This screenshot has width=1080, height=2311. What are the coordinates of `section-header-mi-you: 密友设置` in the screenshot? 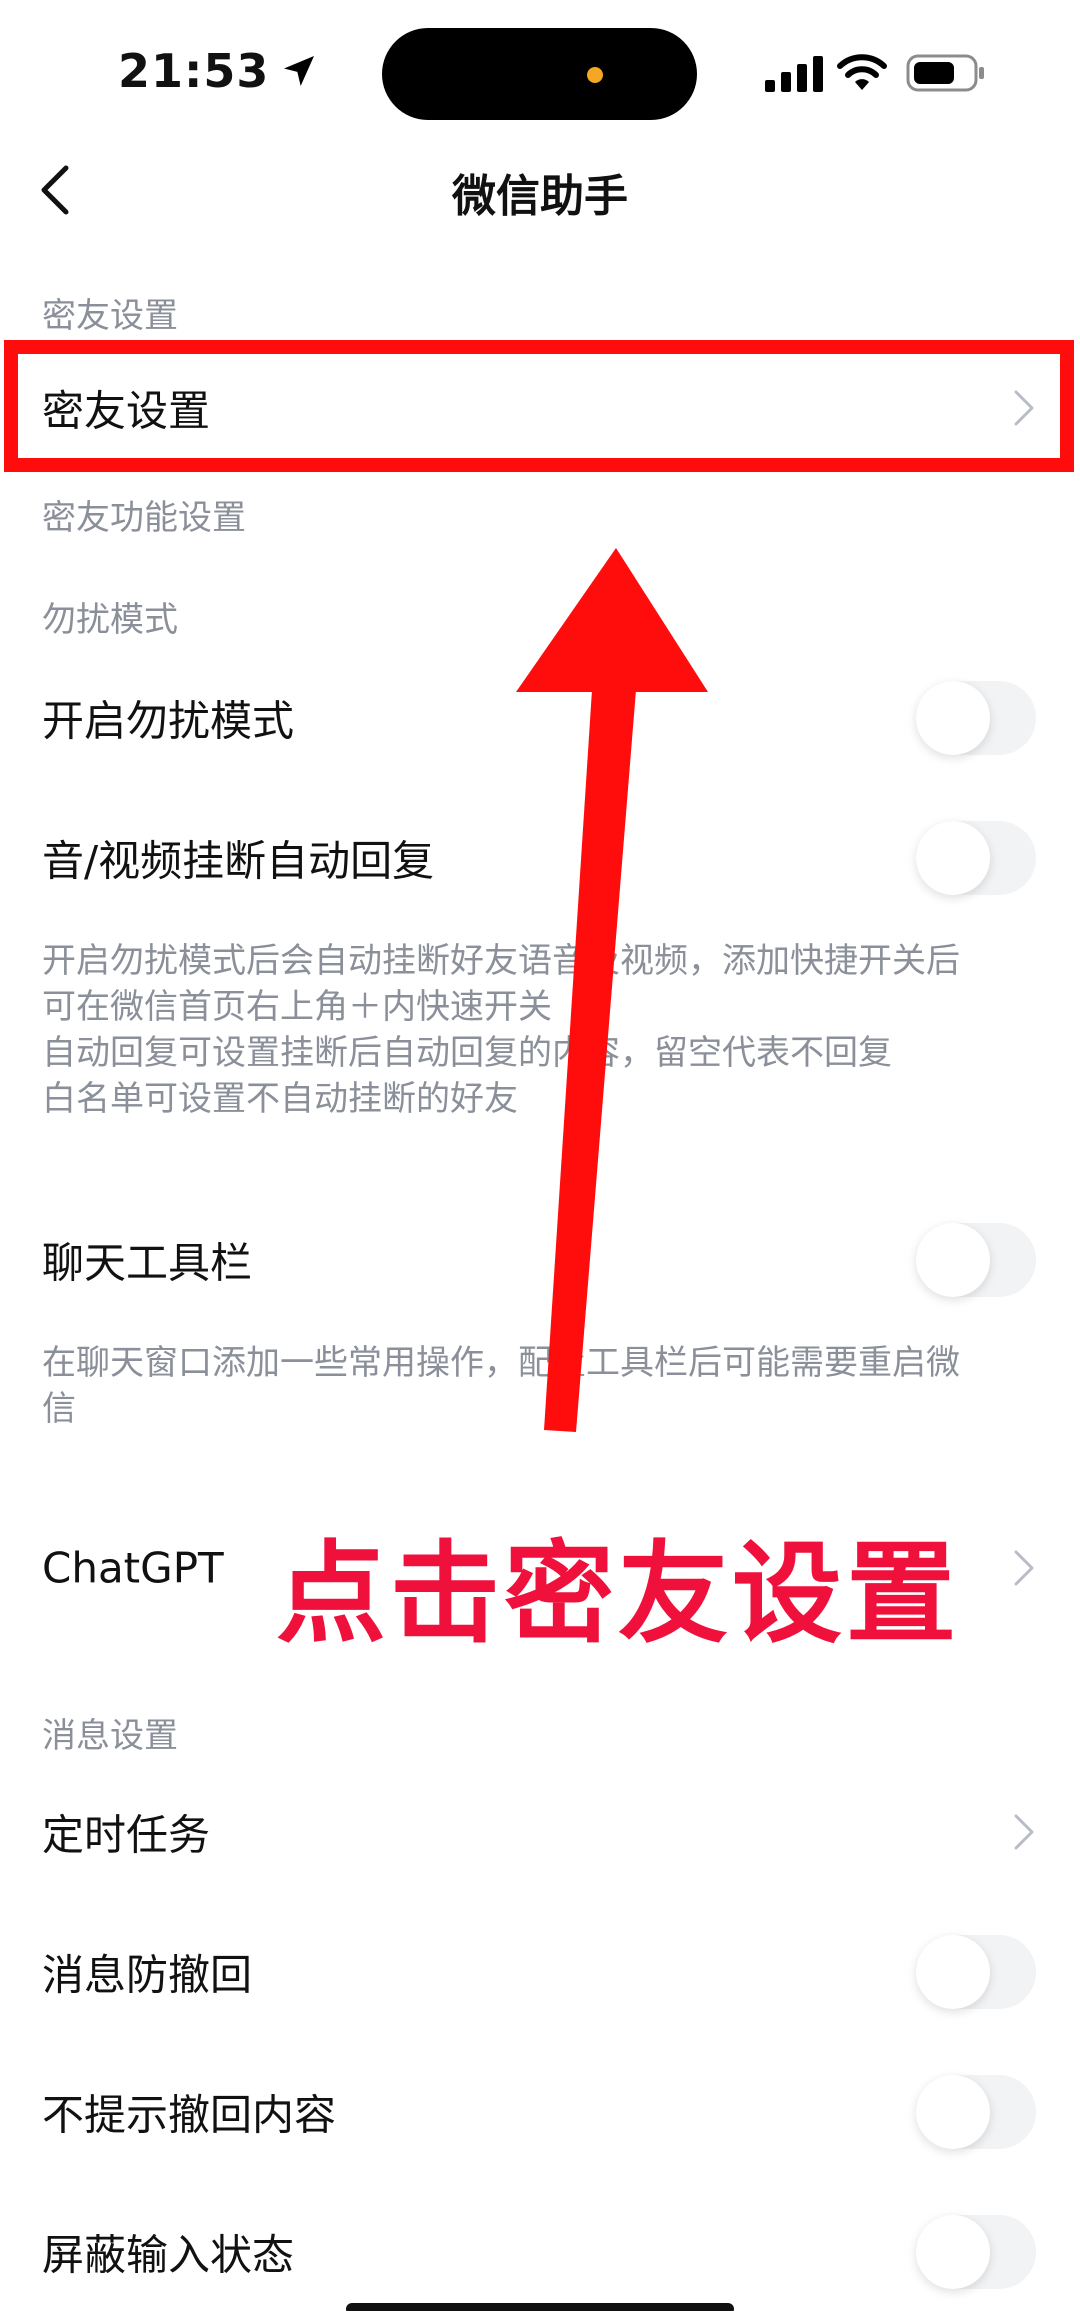 It's located at (110, 316).